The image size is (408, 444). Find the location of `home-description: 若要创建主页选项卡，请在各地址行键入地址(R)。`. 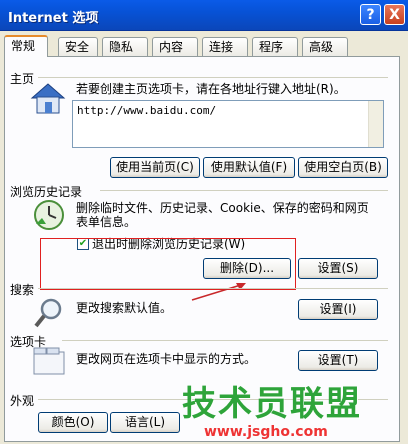

home-description: 若要创建主页选项卡，请在各地址行键入地址(R)。 is located at coordinates (211, 89).